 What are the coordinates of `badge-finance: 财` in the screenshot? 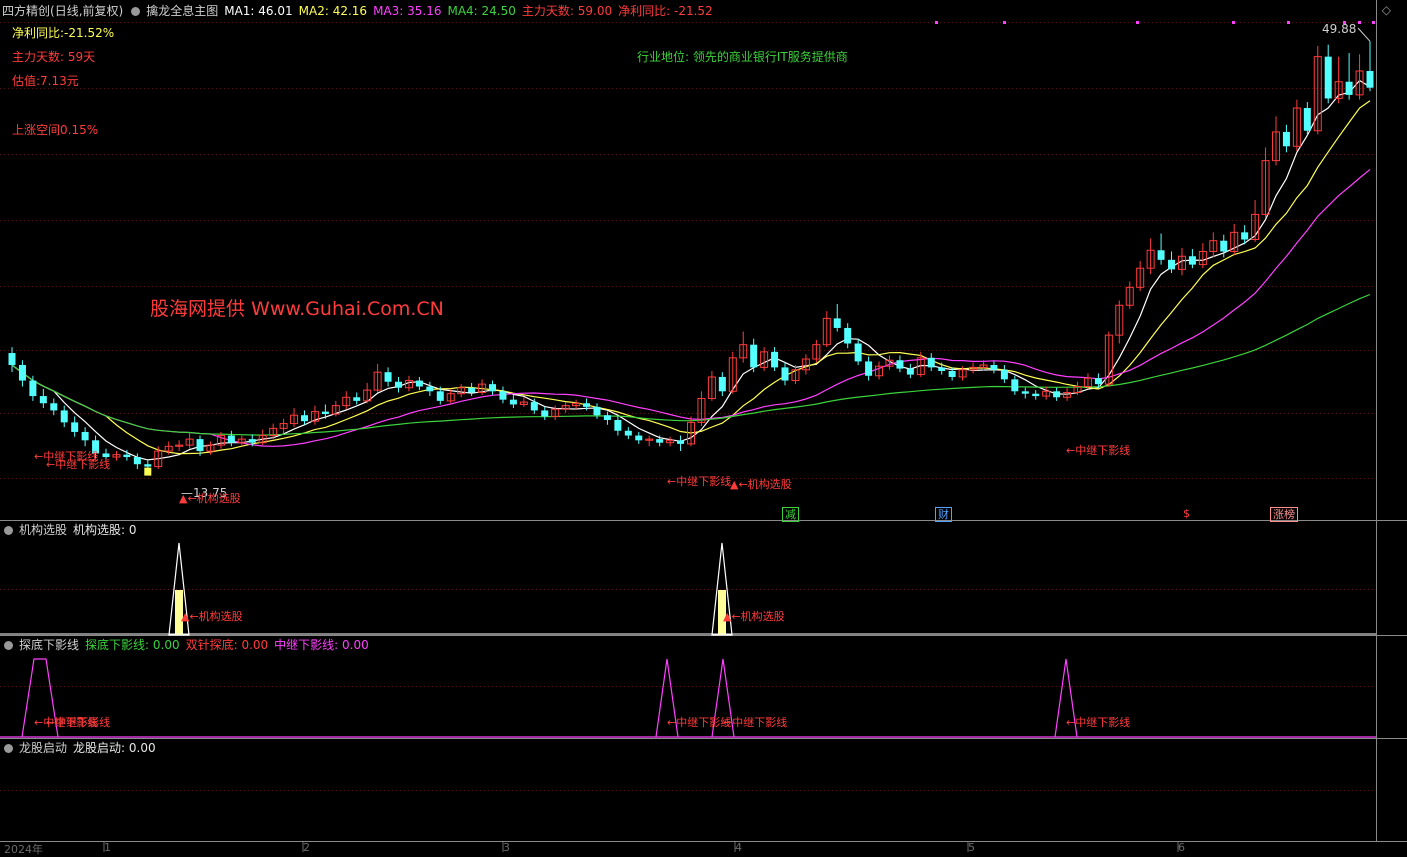 It's located at (943, 514).